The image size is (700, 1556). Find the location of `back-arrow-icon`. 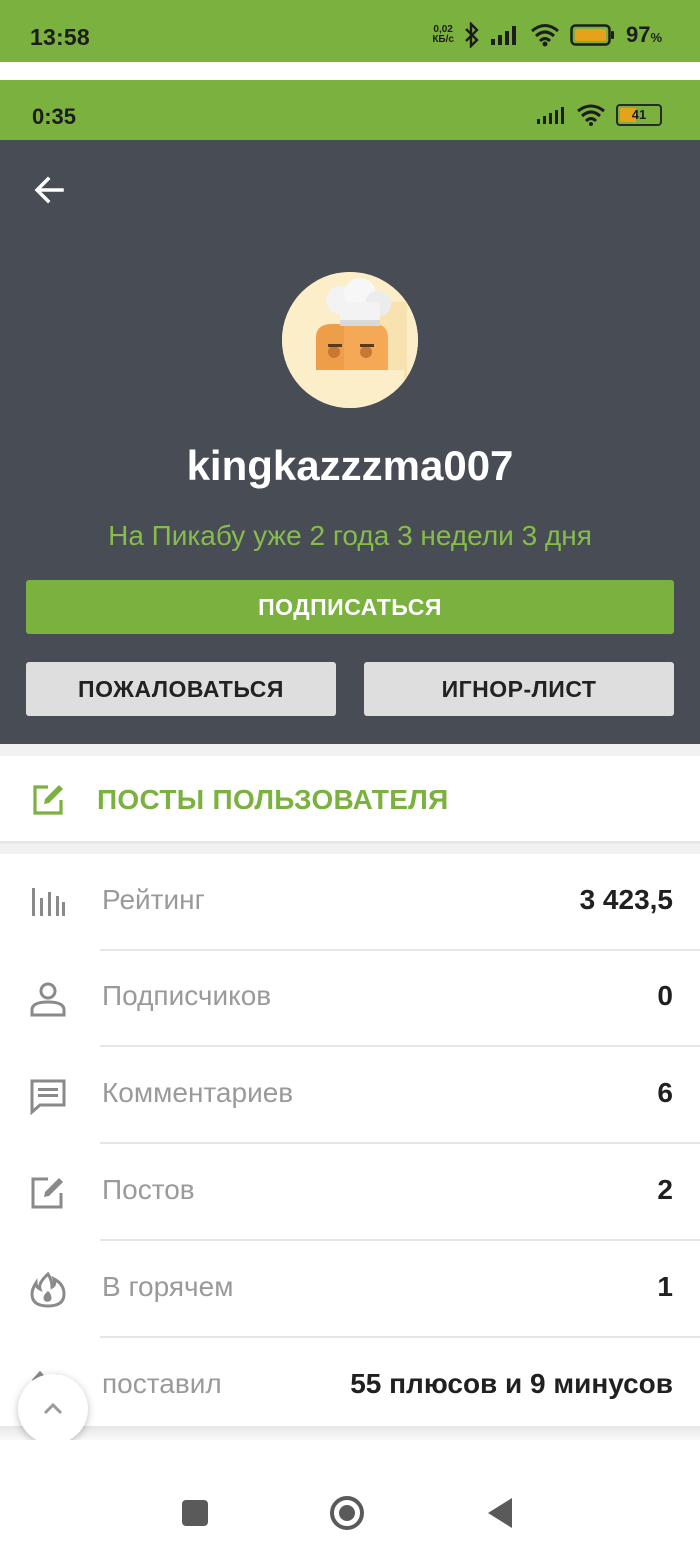

back-arrow-icon is located at coordinates (50, 190).